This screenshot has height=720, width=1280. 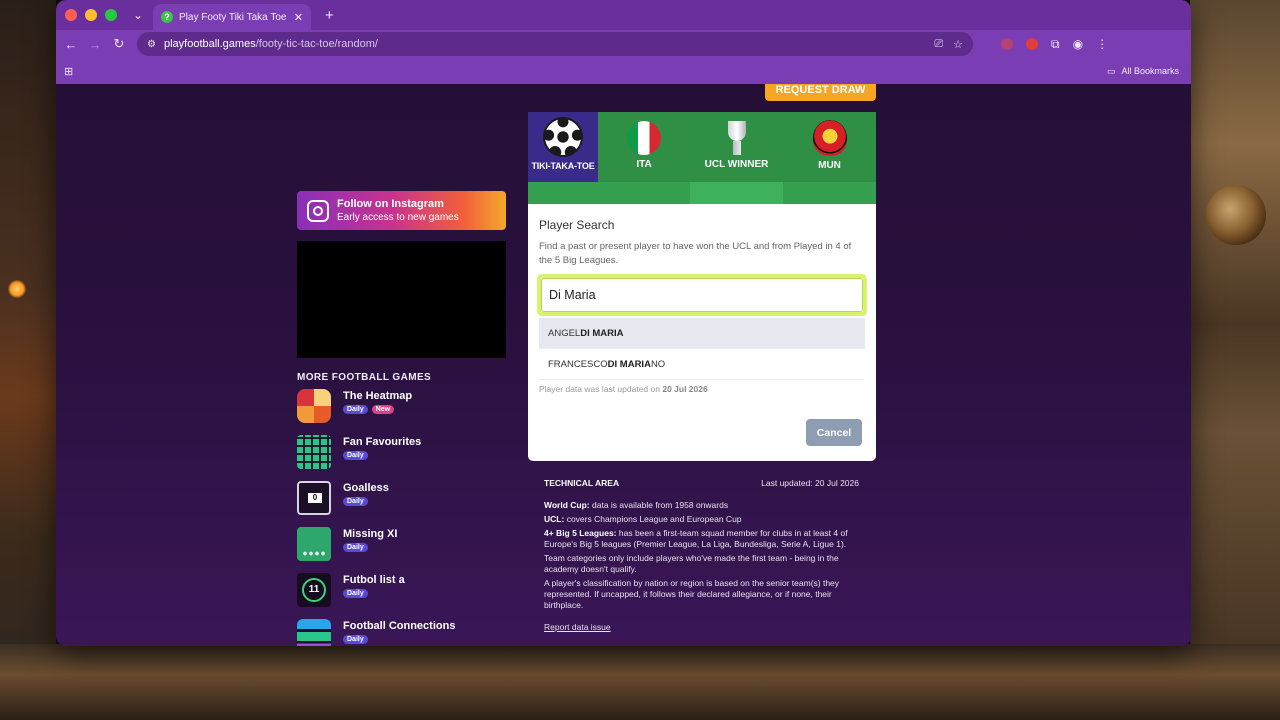 I want to click on browser-tab: ? Play Footy Tiki Taka Toe onli ✕, so click(x=232, y=17).